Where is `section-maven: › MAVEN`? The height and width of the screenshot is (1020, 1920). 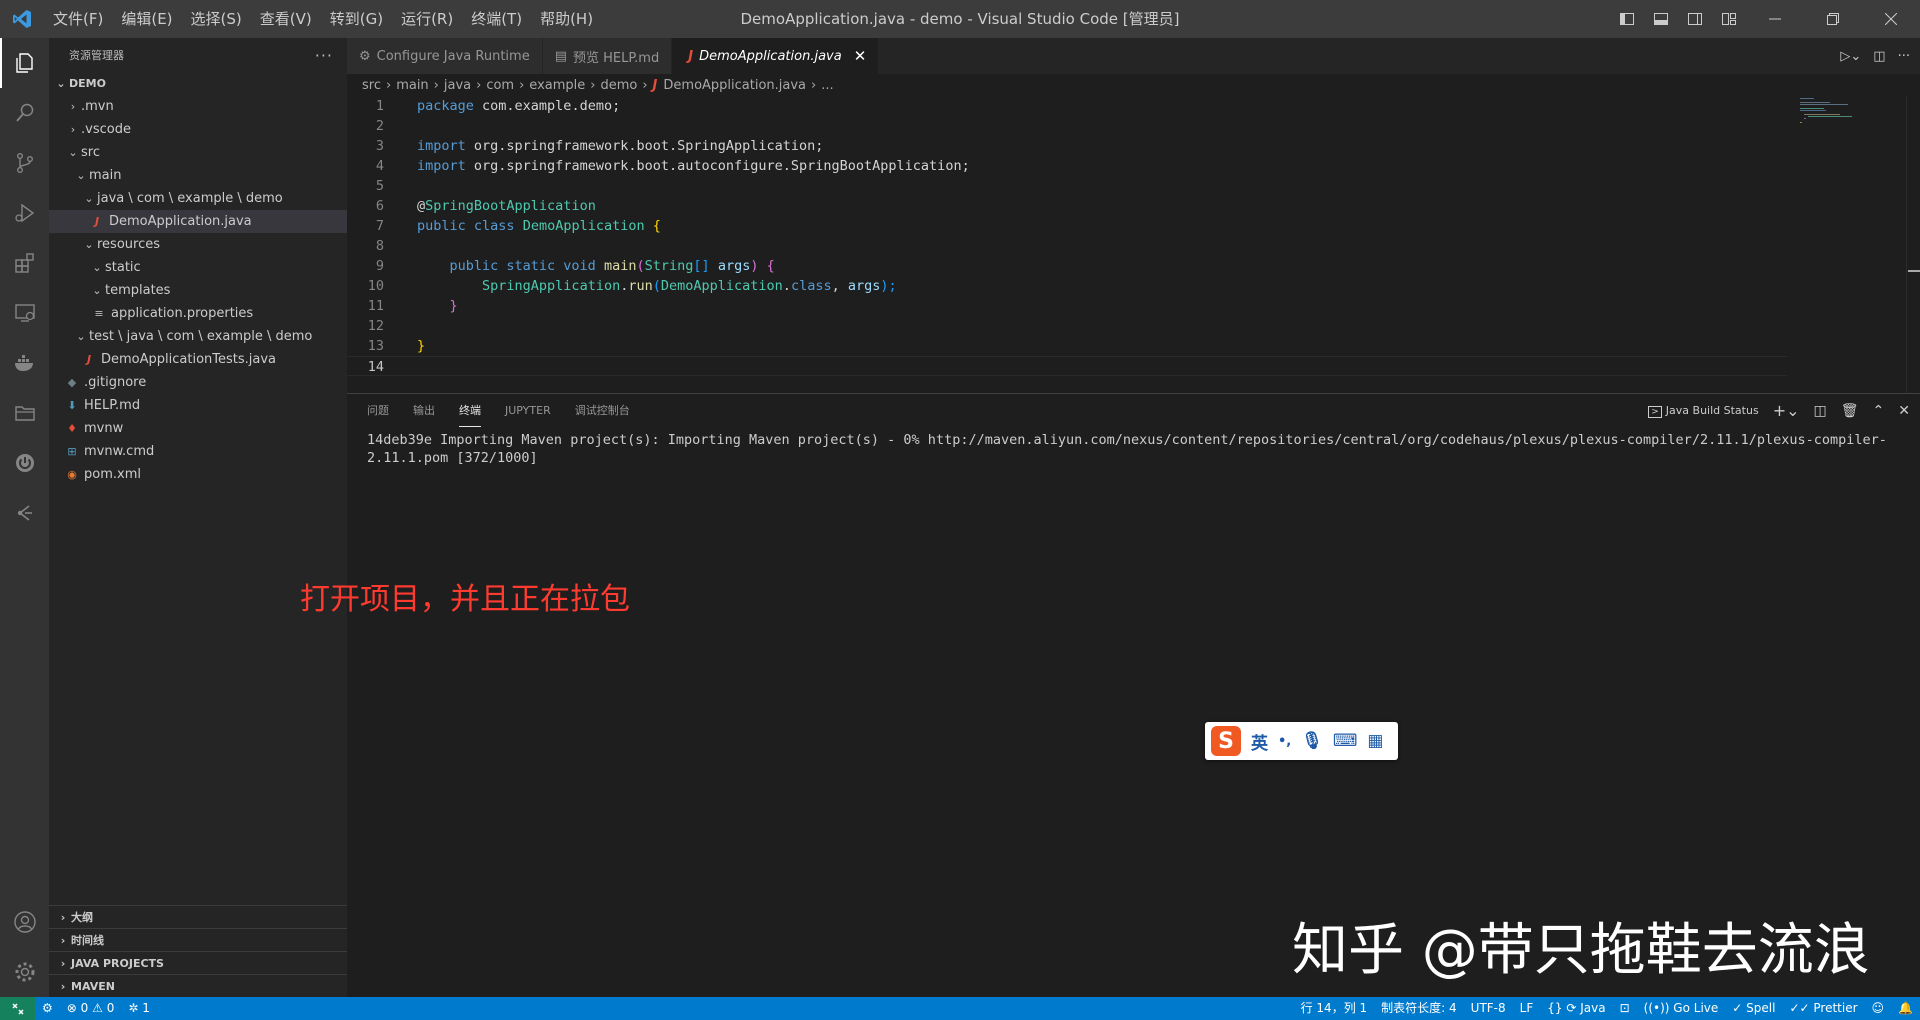
section-maven: › MAVEN is located at coordinates (198, 985).